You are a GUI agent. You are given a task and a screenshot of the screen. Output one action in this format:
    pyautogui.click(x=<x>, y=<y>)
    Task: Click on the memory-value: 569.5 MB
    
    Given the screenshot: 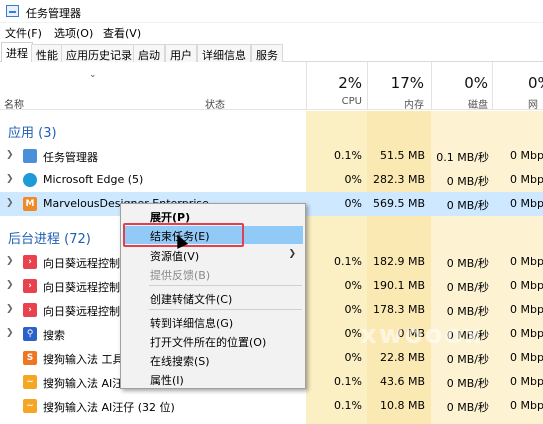 What is the action you would take?
    pyautogui.click(x=398, y=203)
    